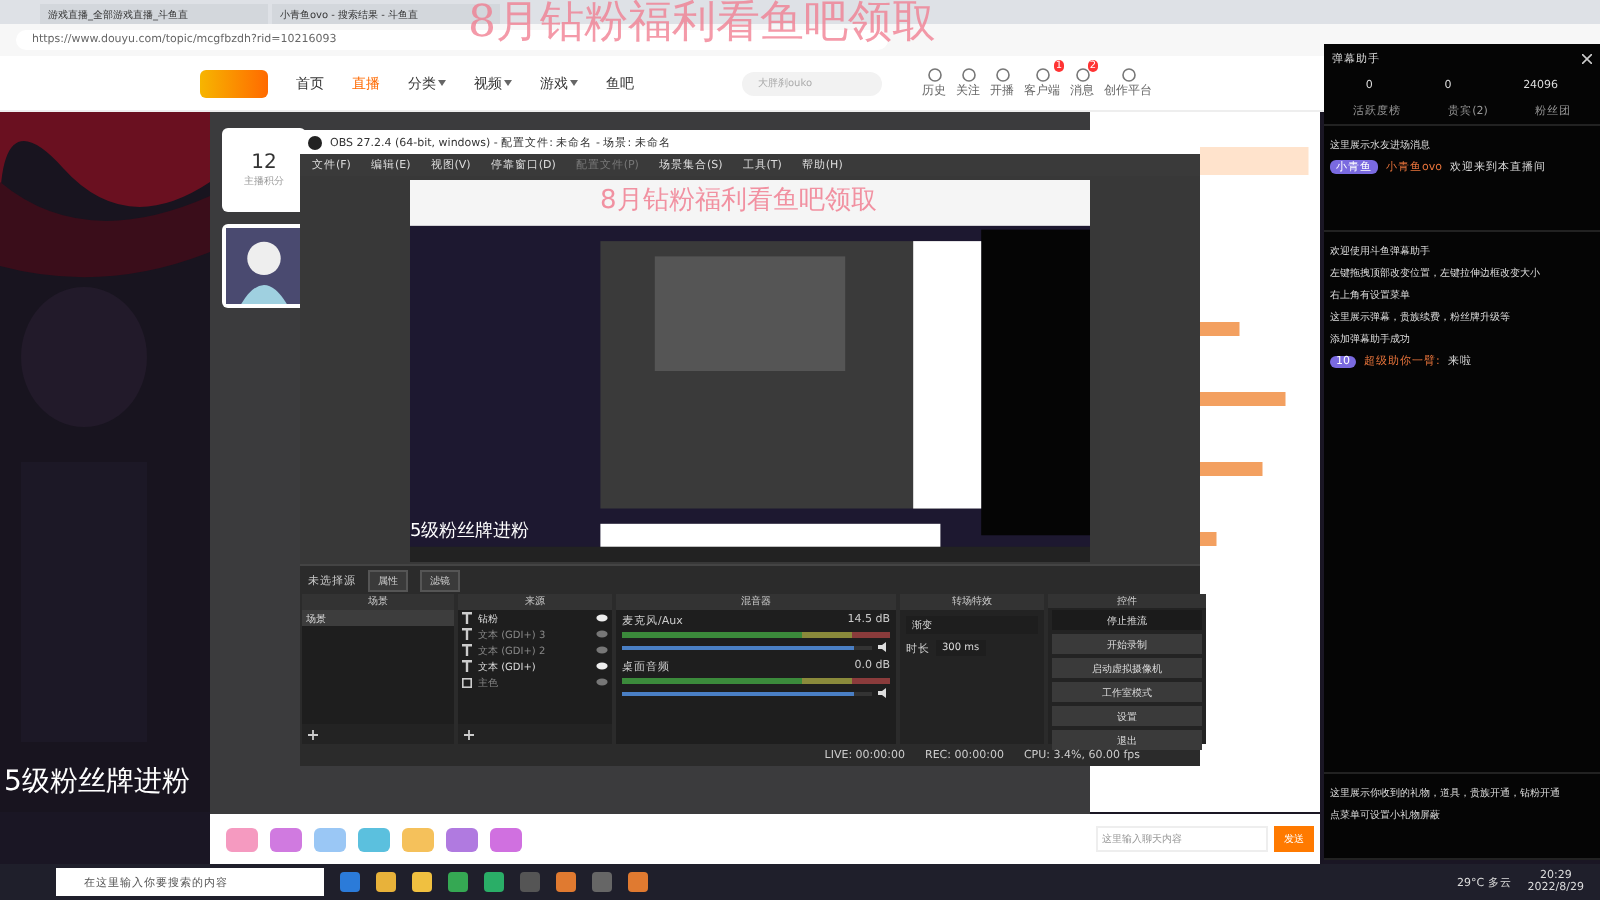 The image size is (1600, 900). What do you see at coordinates (1587, 59) in the screenshot?
I see `close-icon` at bounding box center [1587, 59].